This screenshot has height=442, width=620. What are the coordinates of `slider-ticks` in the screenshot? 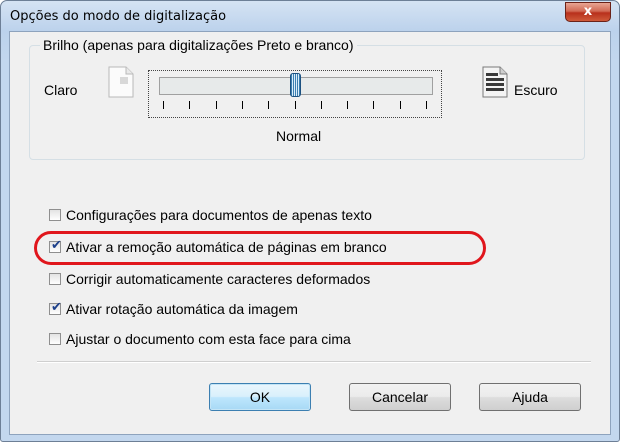 It's located at (295, 106).